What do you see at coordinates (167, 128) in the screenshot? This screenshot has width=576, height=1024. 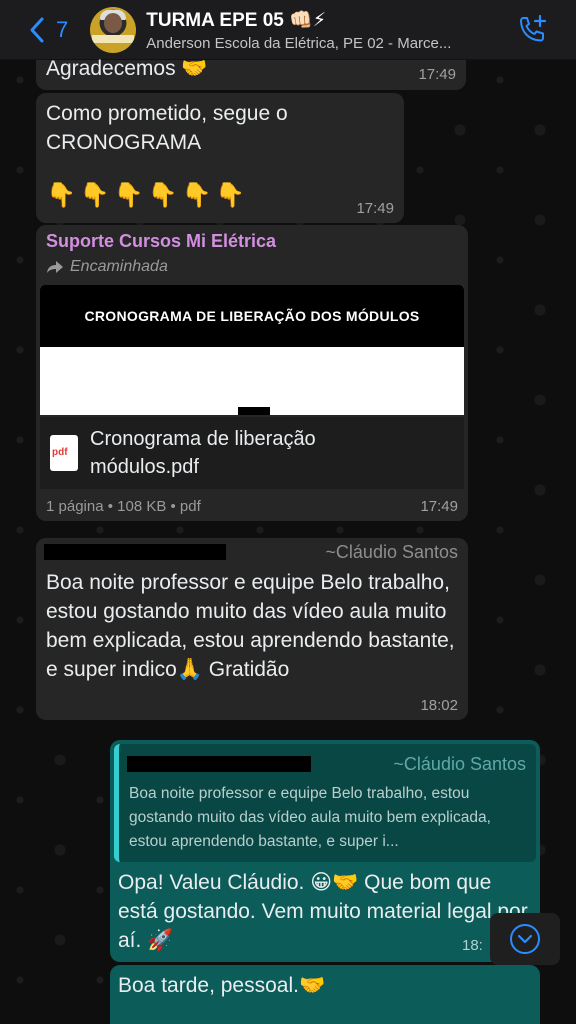 I see `message-text: Como prometido, segue o CRONOGRAMA` at bounding box center [167, 128].